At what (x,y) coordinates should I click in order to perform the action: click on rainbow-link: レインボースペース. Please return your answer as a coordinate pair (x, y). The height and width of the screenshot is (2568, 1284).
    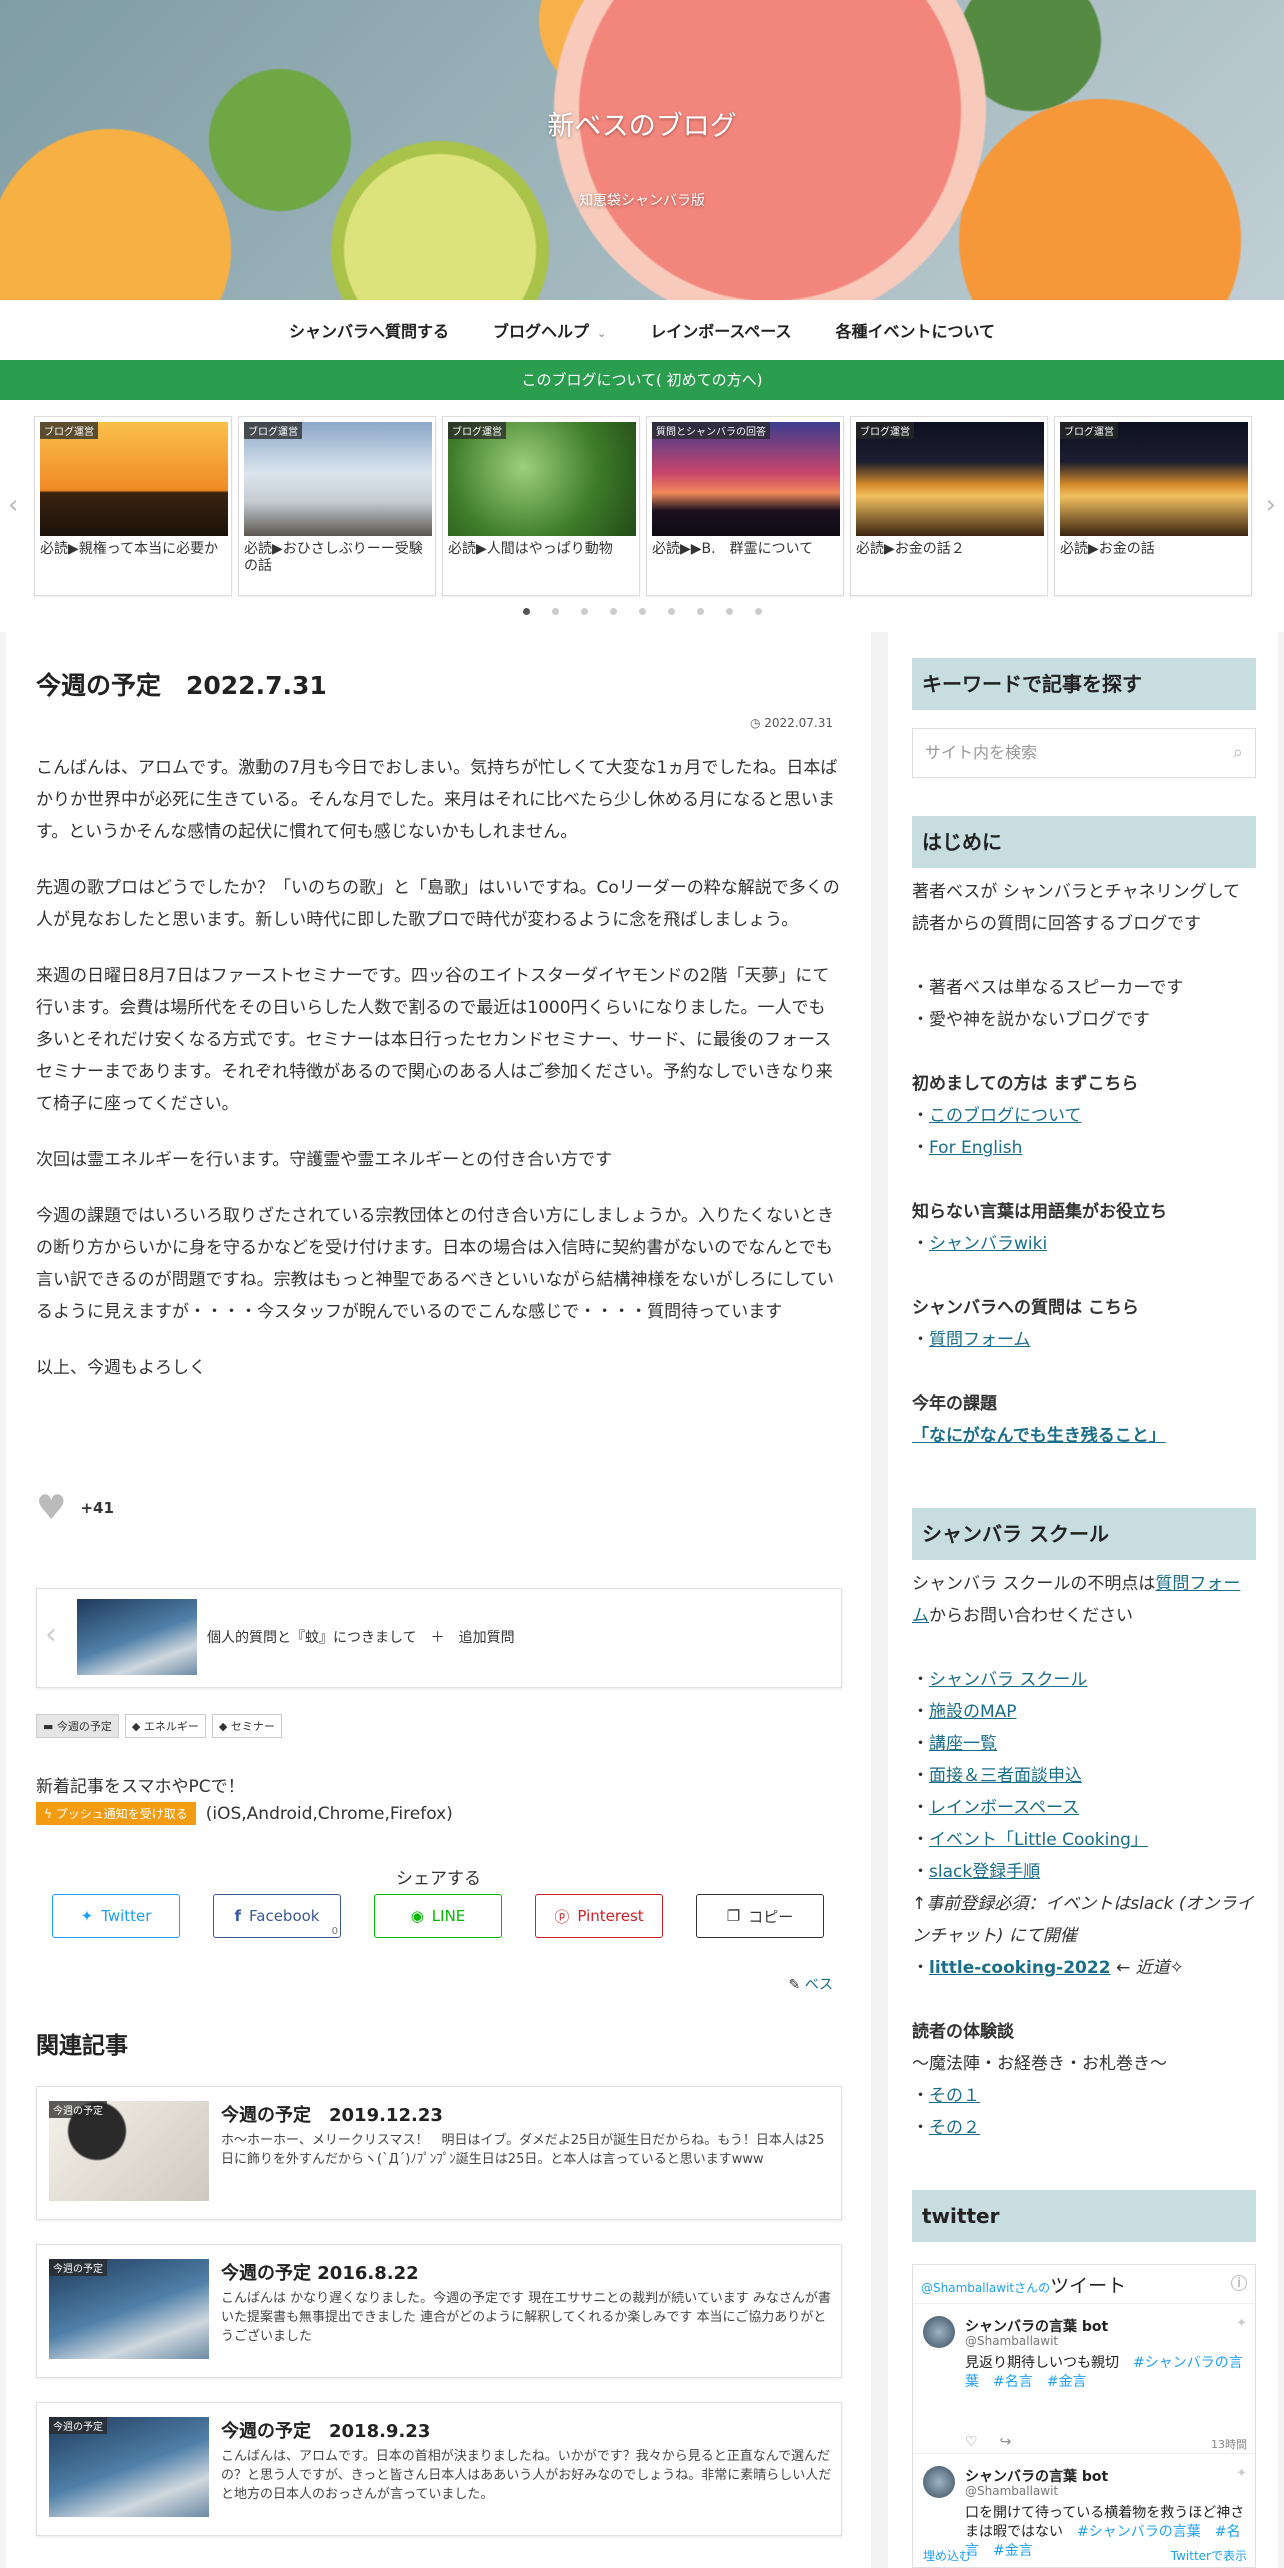
    Looking at the image, I should click on (1004, 1808).